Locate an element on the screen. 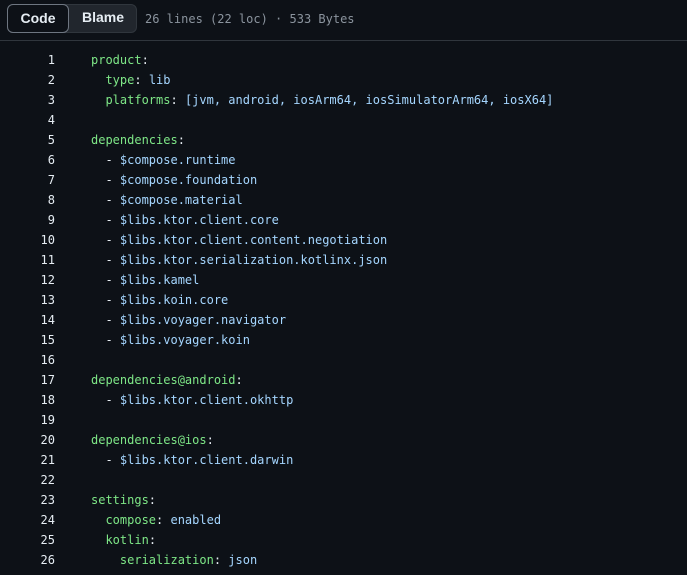 This screenshot has width=687, height=575. line-number: 19 is located at coordinates (27, 420).